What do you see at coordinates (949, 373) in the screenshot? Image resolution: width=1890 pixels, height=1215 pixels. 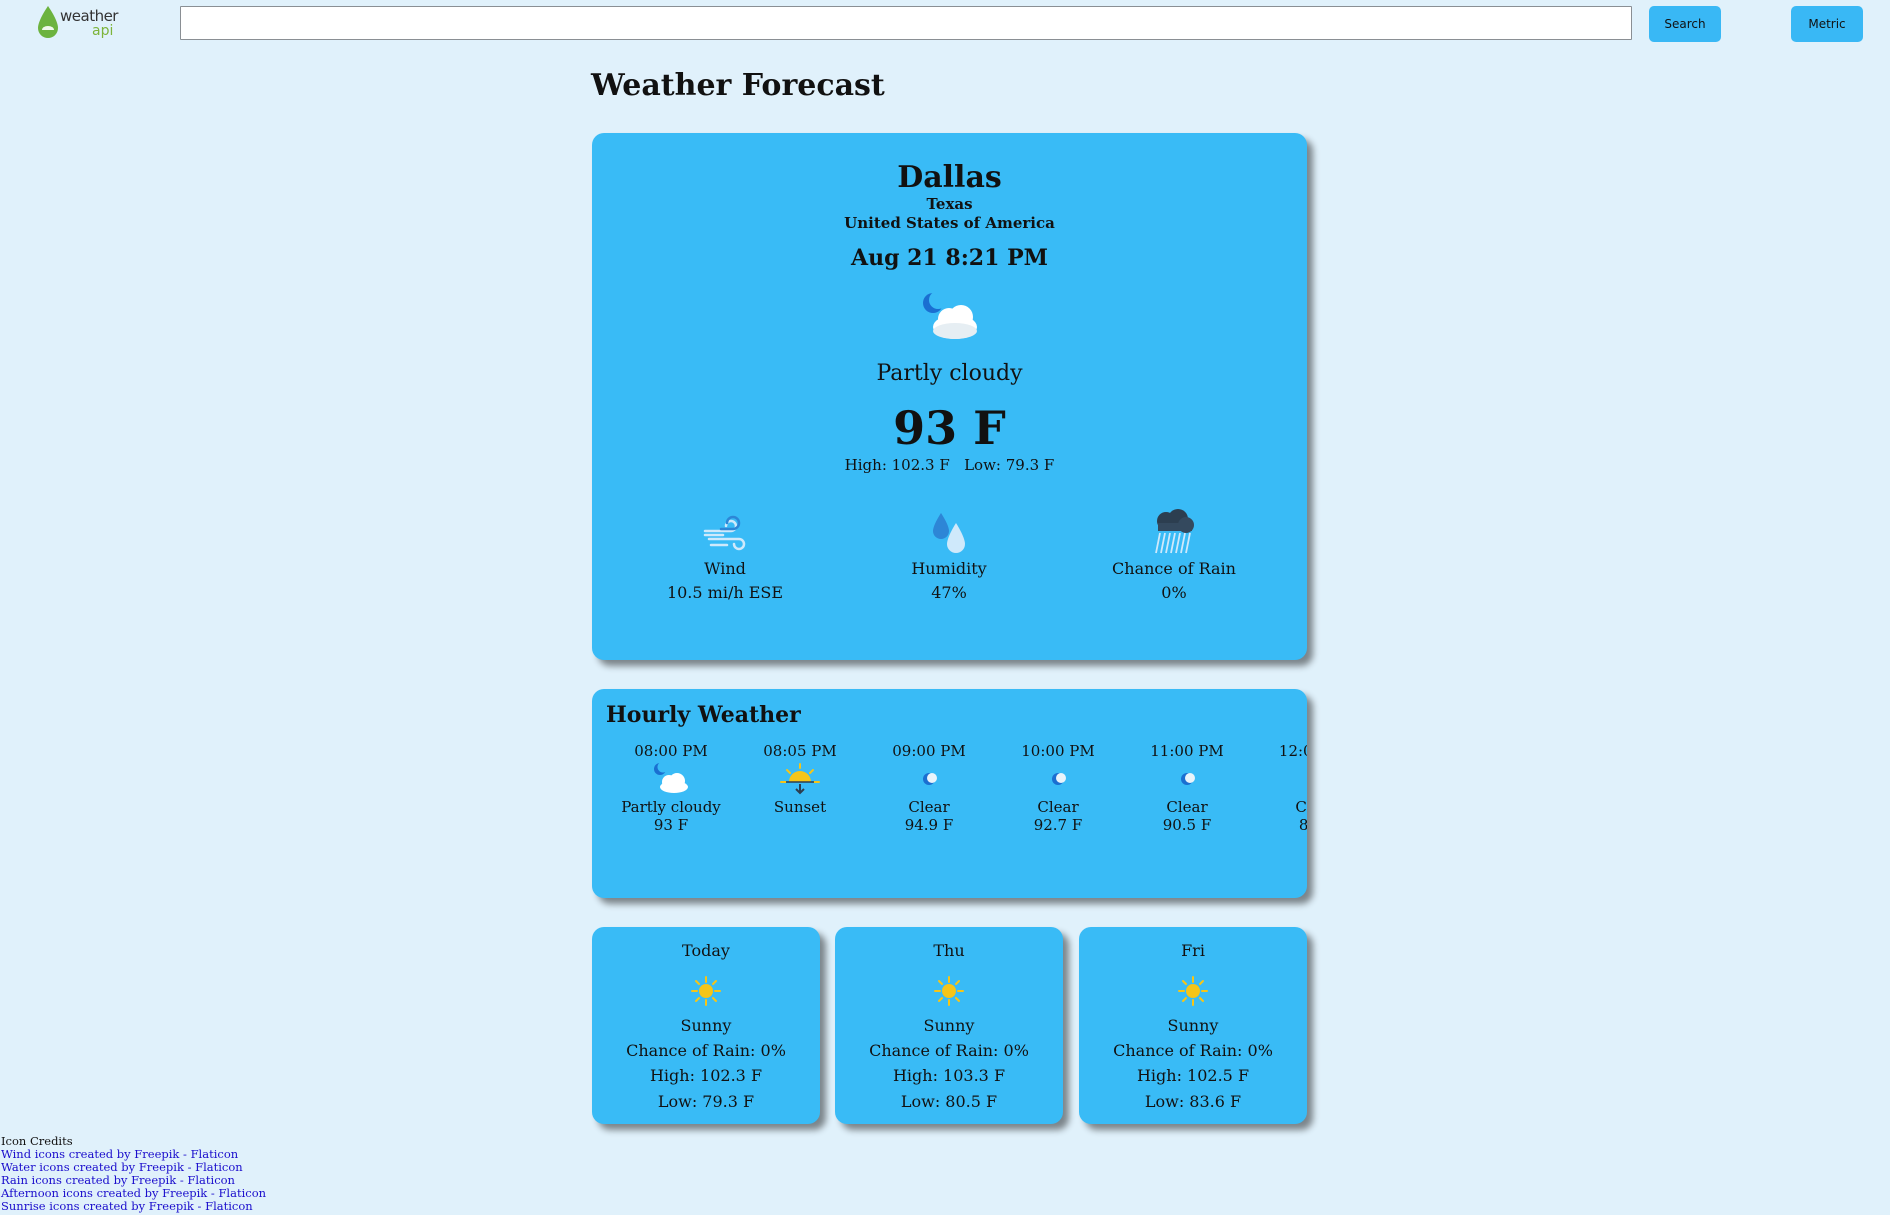 I see `condition-text: Partly cloudy` at bounding box center [949, 373].